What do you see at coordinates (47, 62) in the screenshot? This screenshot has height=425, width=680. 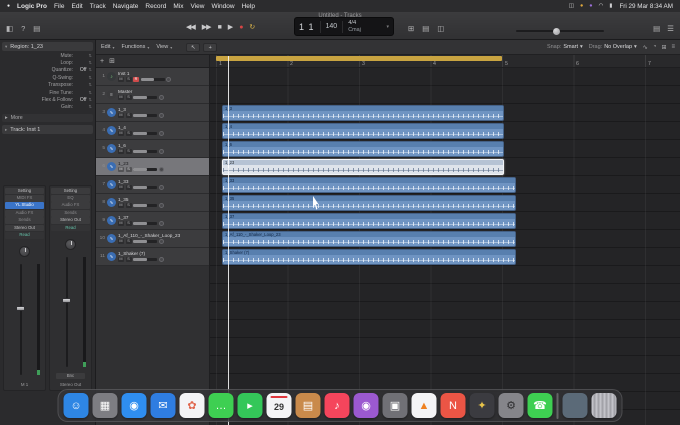 I see `region-parameter-row: Loop:` at bounding box center [47, 62].